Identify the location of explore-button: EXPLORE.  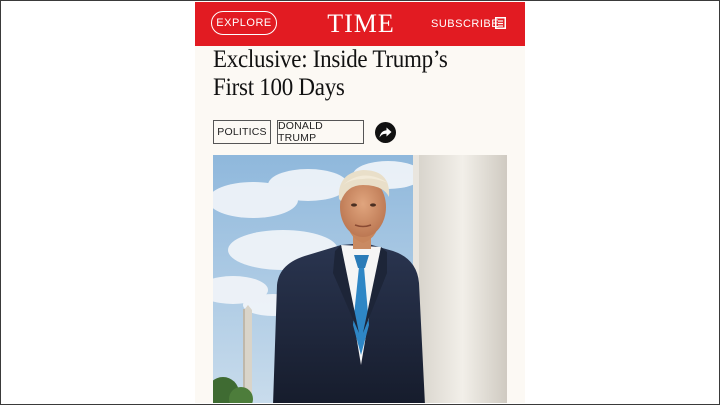
(244, 23).